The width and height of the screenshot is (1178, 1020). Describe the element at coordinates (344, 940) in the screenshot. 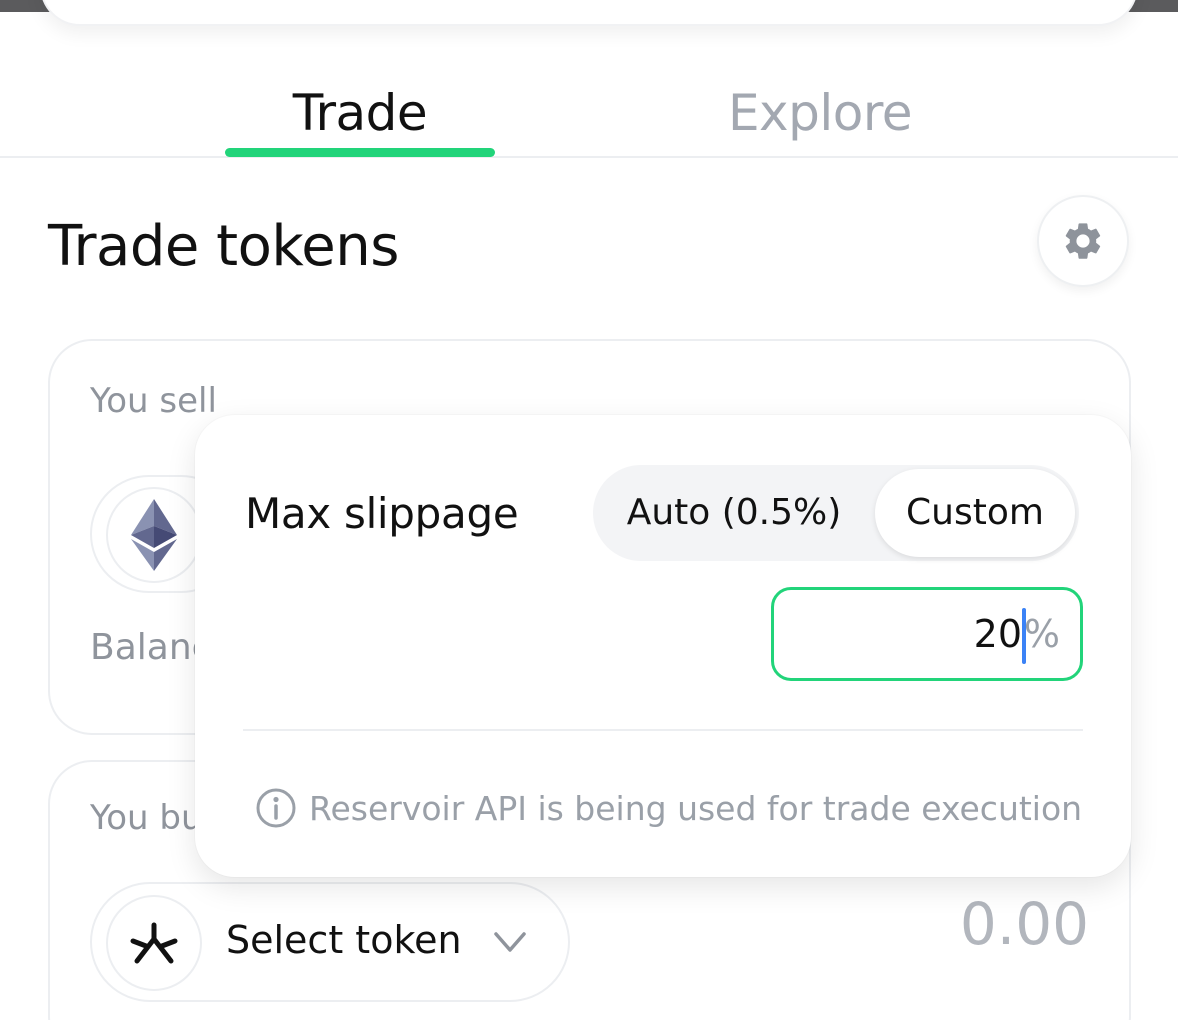

I see `select-token-label: Select token` at that location.